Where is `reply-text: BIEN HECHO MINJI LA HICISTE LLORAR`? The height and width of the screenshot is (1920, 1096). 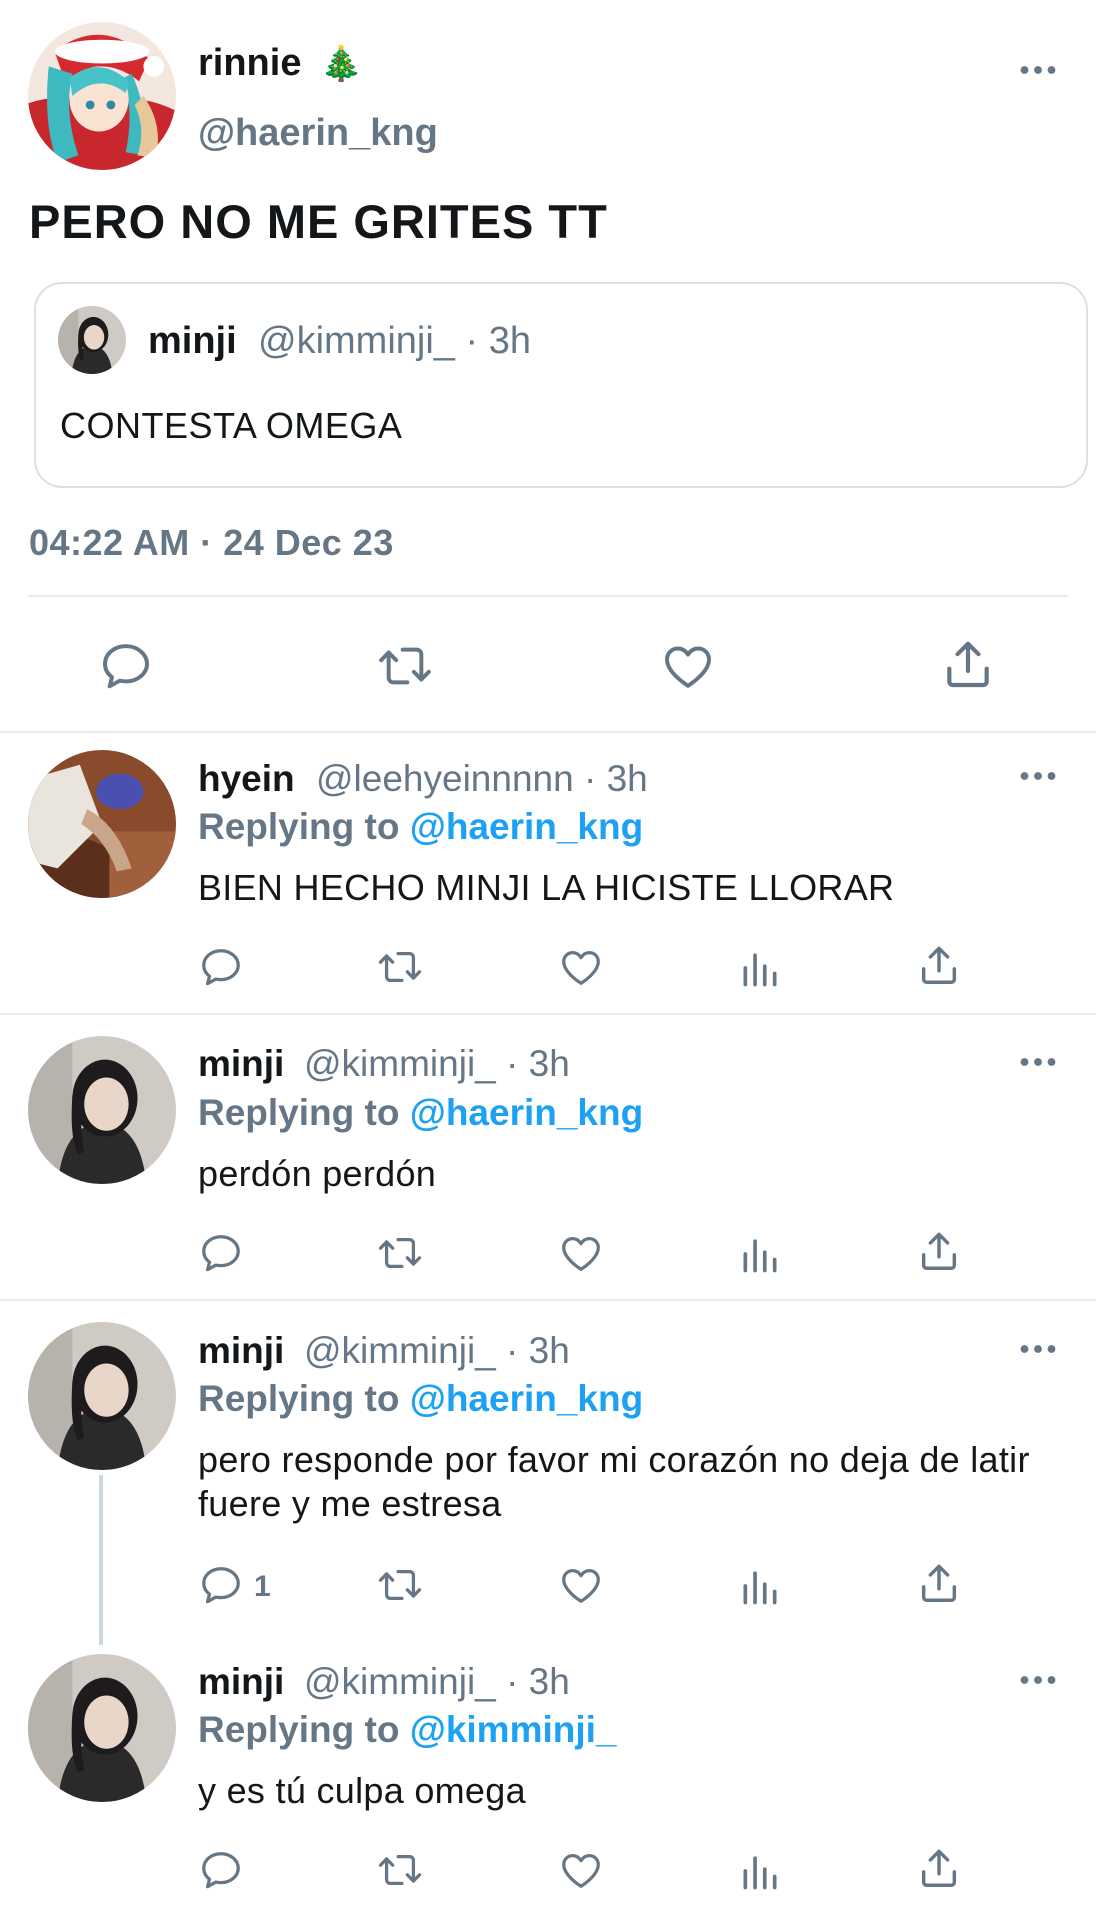 reply-text: BIEN HECHO MINJI LA HICISTE LLORAR is located at coordinates (546, 887).